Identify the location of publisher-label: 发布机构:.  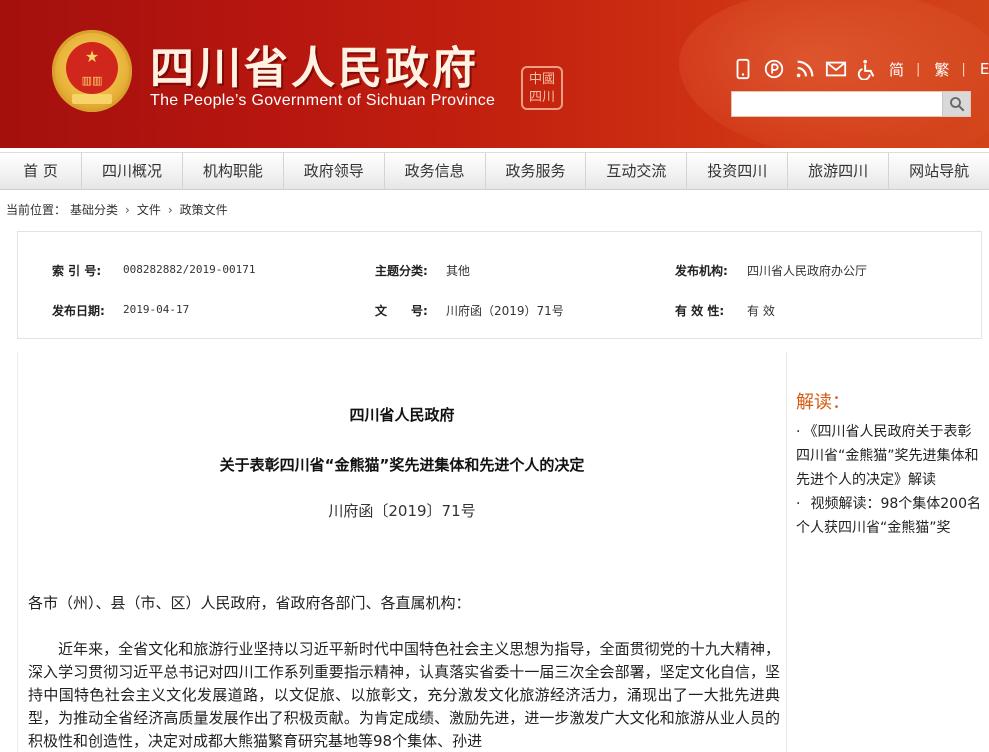
(701, 271).